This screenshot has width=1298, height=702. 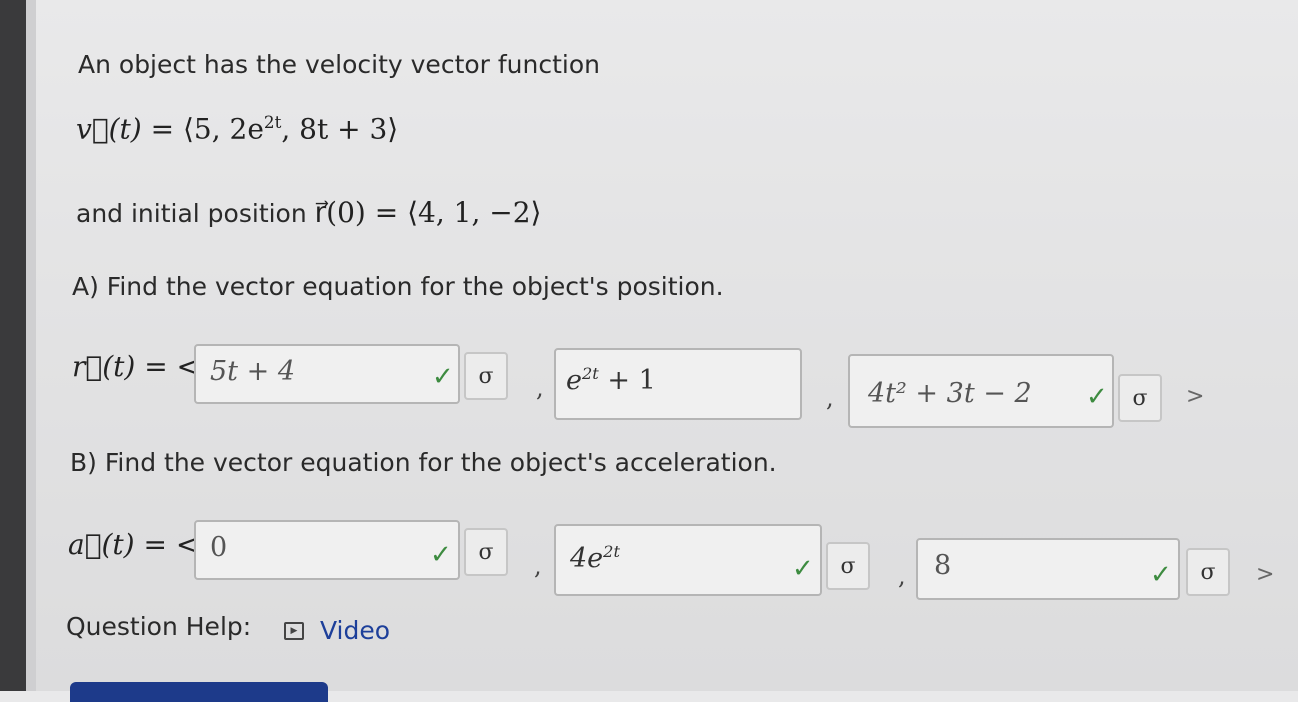 I want to click on position-z-value: 4t² + 3t − 2, so click(x=950, y=393).